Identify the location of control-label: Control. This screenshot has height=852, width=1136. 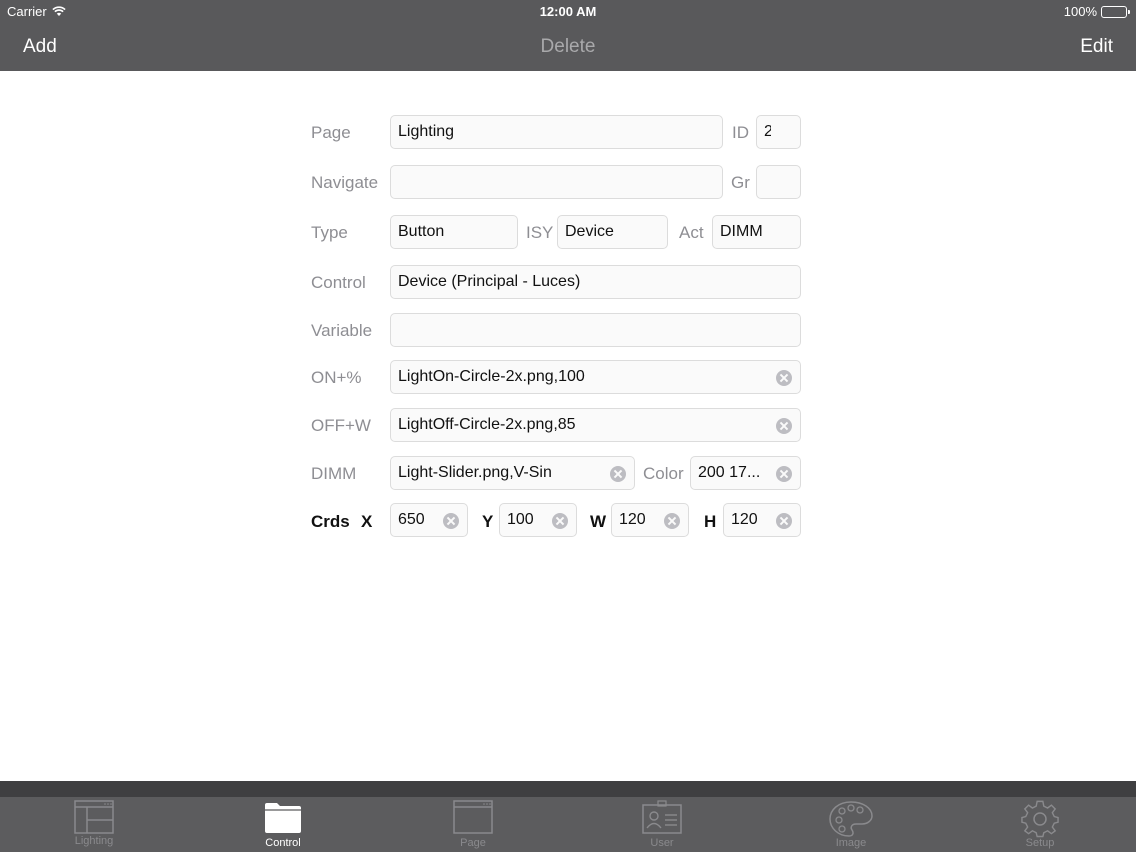
(338, 282).